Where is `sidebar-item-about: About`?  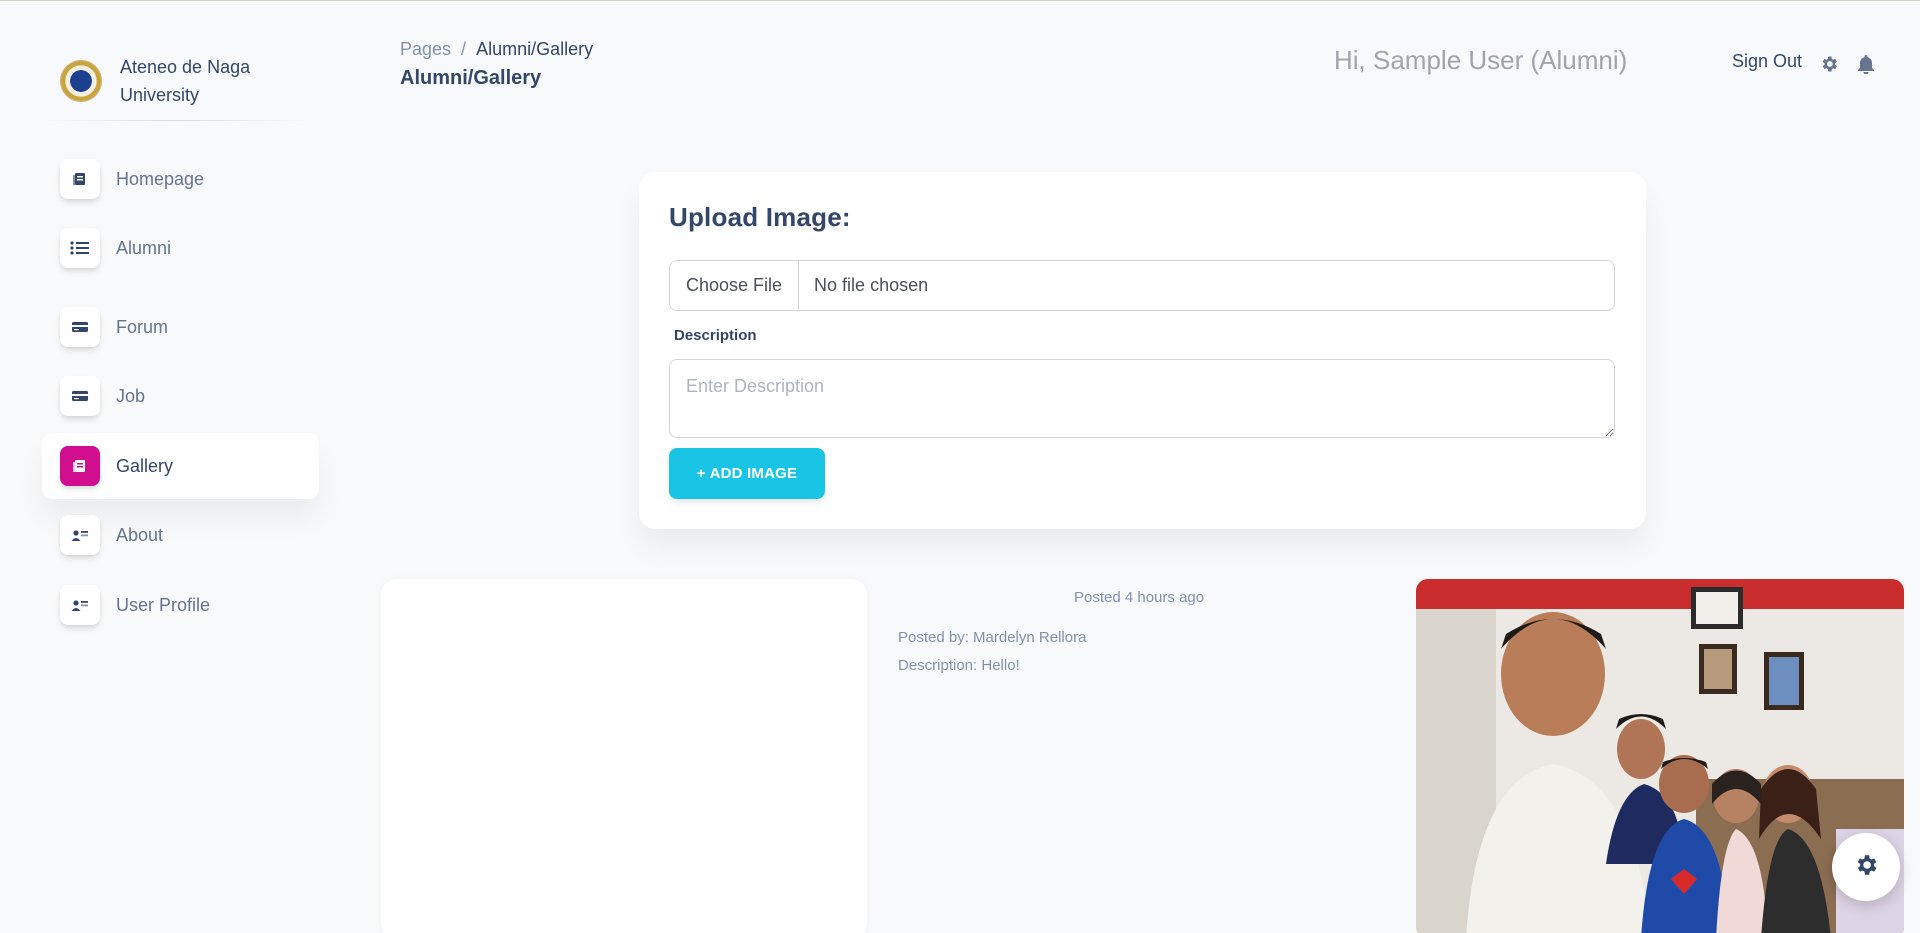
sidebar-item-about: About is located at coordinates (180, 535).